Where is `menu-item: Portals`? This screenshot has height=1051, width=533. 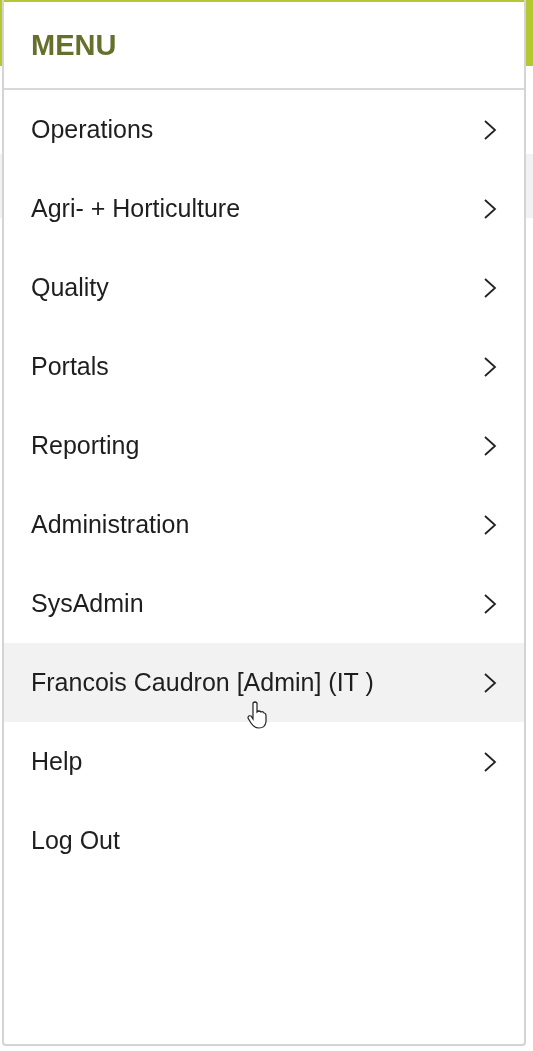 menu-item: Portals is located at coordinates (264, 366).